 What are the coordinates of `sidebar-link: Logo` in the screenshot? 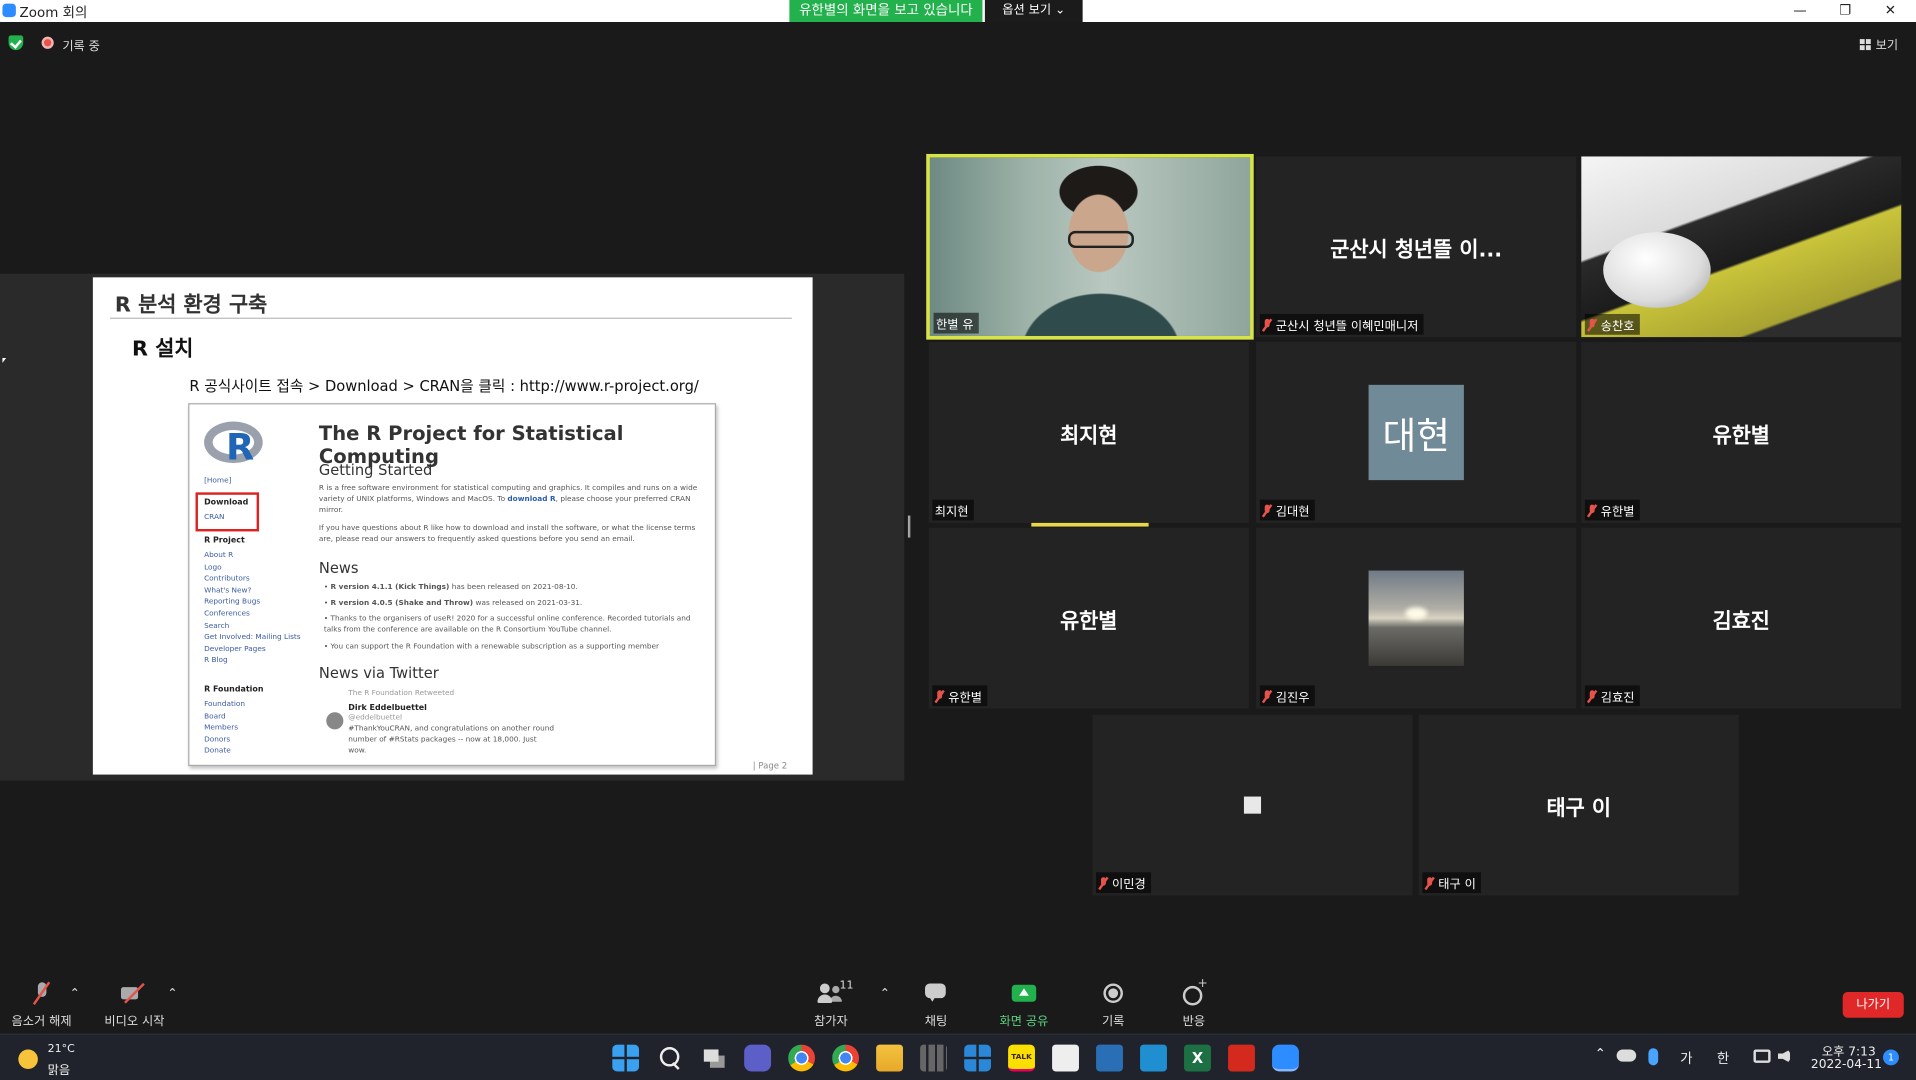 It's located at (213, 567).